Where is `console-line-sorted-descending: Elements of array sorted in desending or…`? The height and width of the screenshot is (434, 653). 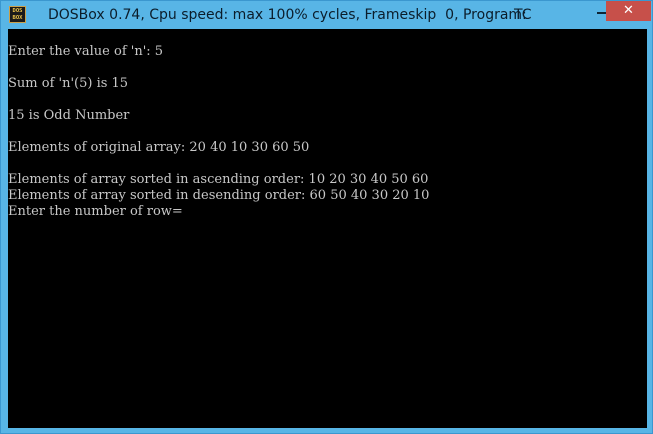
console-line-sorted-descending: Elements of array sorted in desending or… is located at coordinates (219, 195).